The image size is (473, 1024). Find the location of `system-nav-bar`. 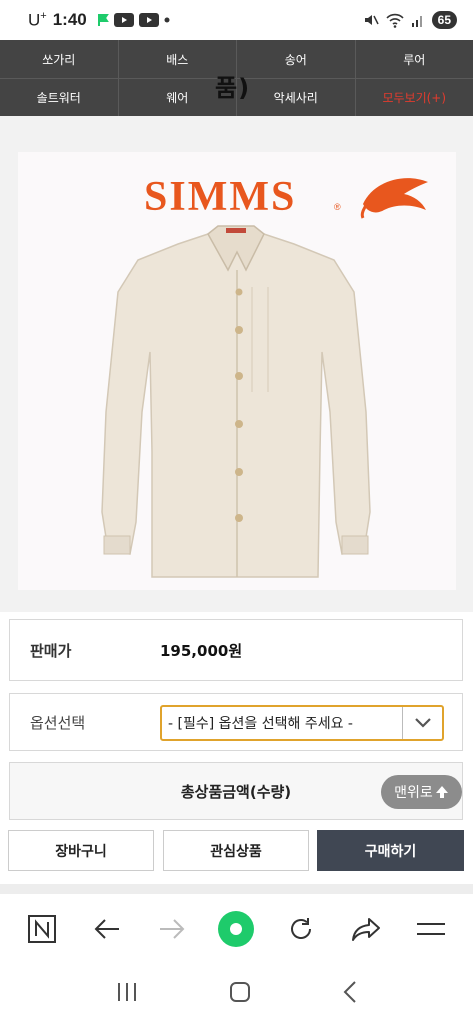

system-nav-bar is located at coordinates (236, 994).